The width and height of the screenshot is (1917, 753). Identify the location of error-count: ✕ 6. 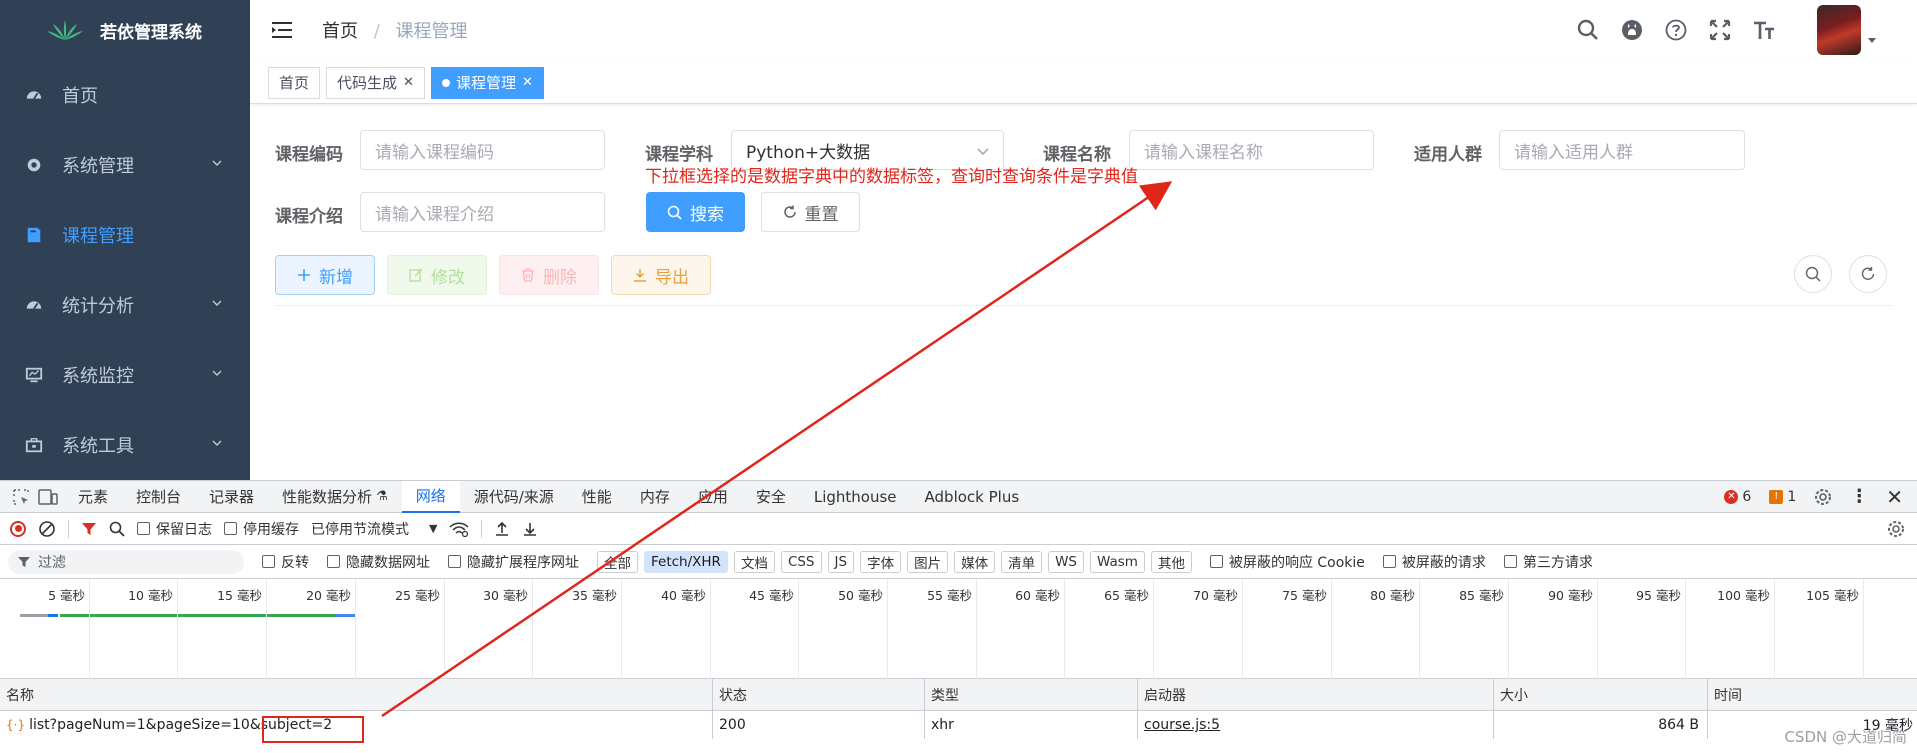
(1737, 497).